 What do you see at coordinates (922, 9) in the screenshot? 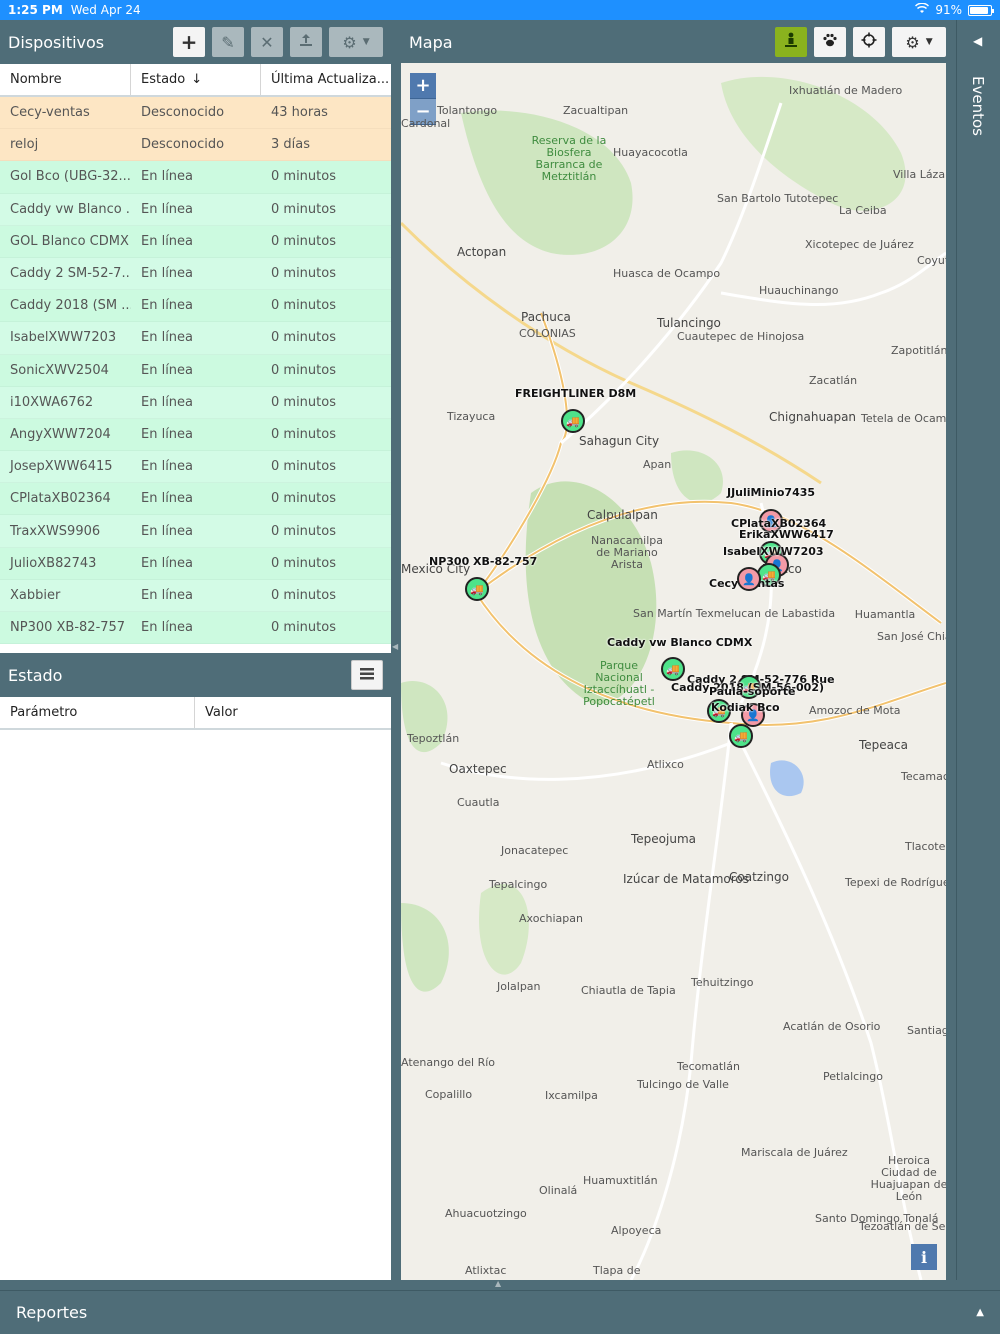
I see `wifi-icon` at bounding box center [922, 9].